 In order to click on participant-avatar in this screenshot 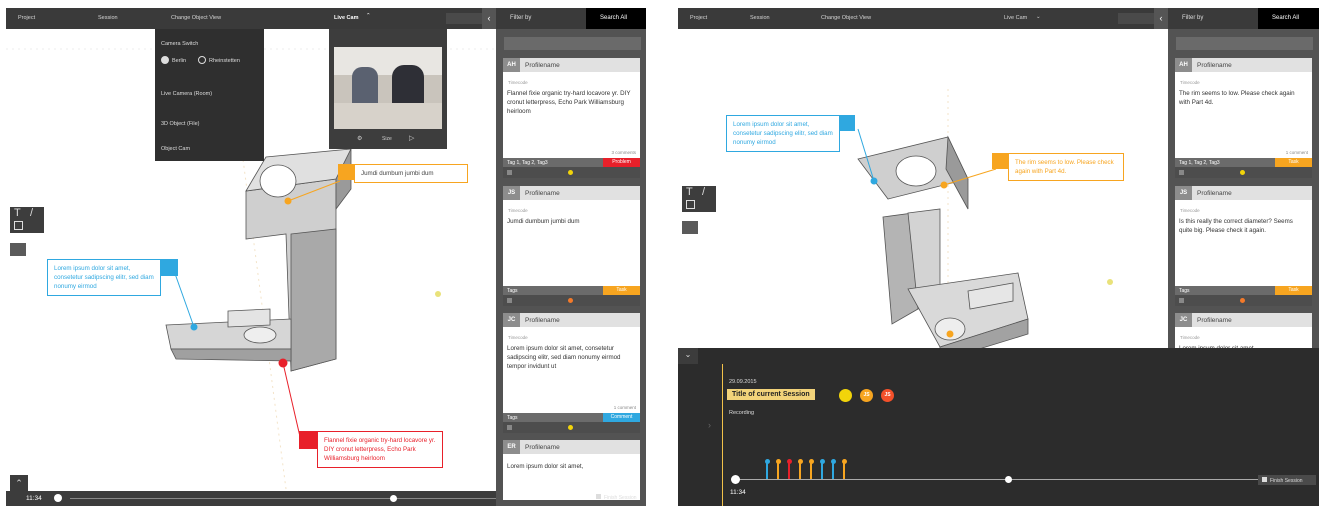, I will do `click(845, 395)`.